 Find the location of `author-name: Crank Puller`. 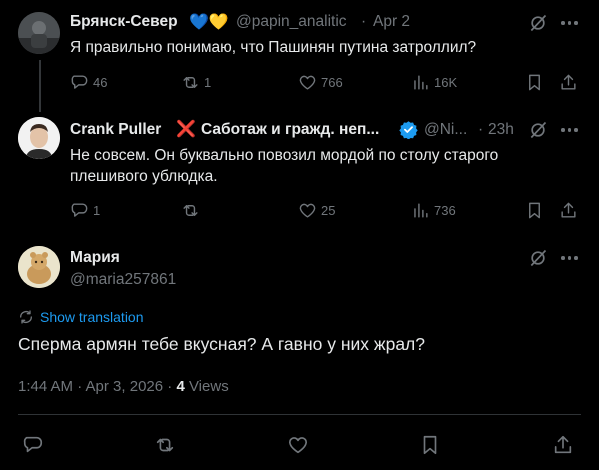

author-name: Crank Puller is located at coordinates (115, 130).